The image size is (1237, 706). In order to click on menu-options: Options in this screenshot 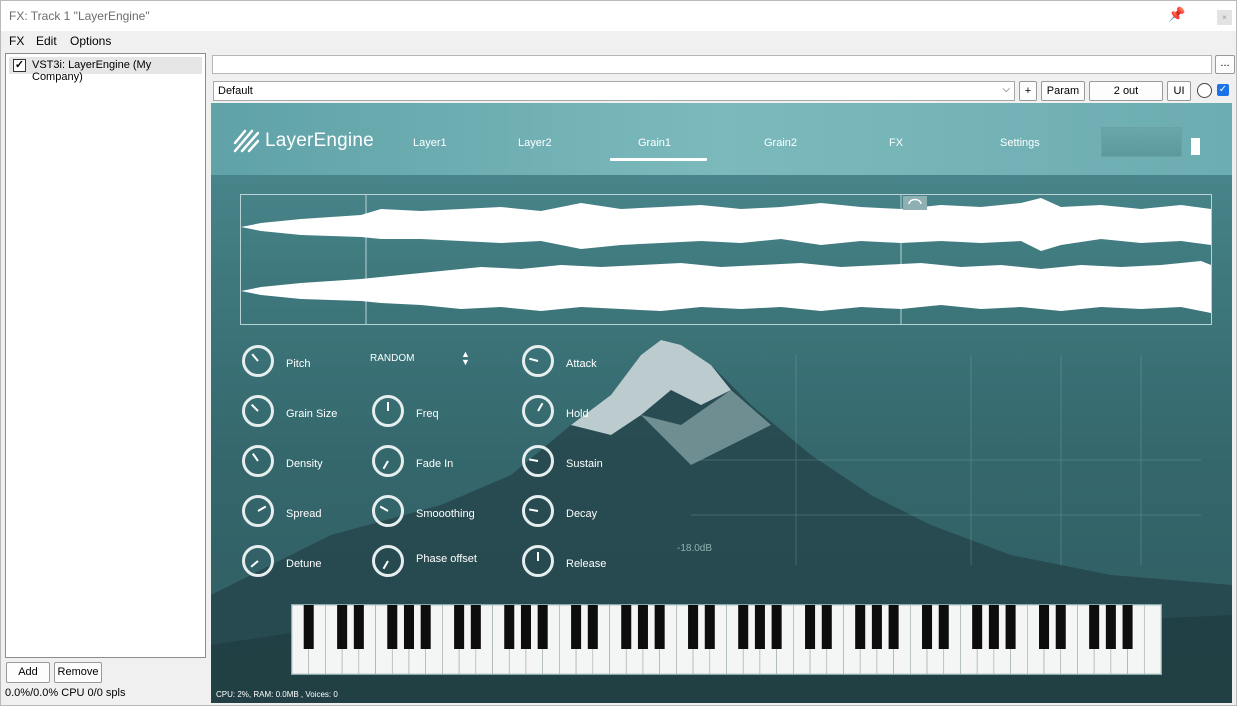, I will do `click(90, 41)`.